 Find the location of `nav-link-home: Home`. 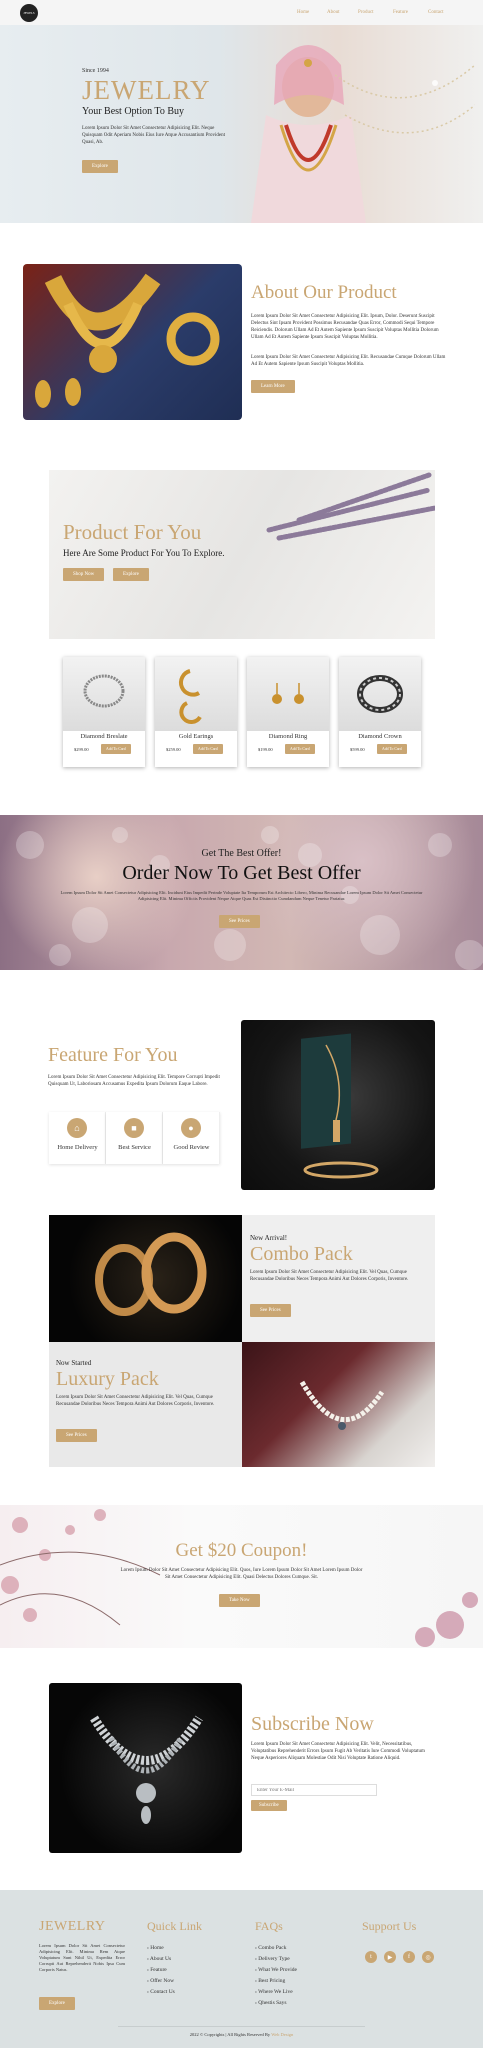

nav-link-home: Home is located at coordinates (303, 12).